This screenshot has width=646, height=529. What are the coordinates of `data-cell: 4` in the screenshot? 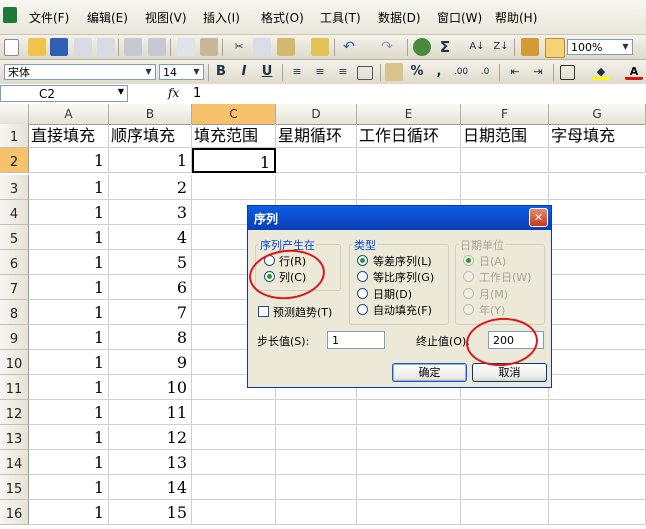 It's located at (150, 237).